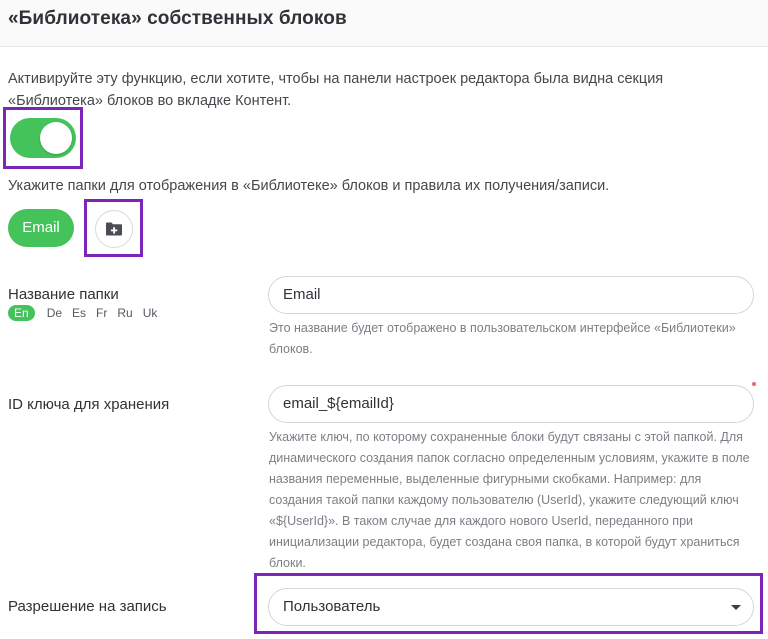  What do you see at coordinates (511, 404) in the screenshot?
I see `storage-key-input: email_${emailId}` at bounding box center [511, 404].